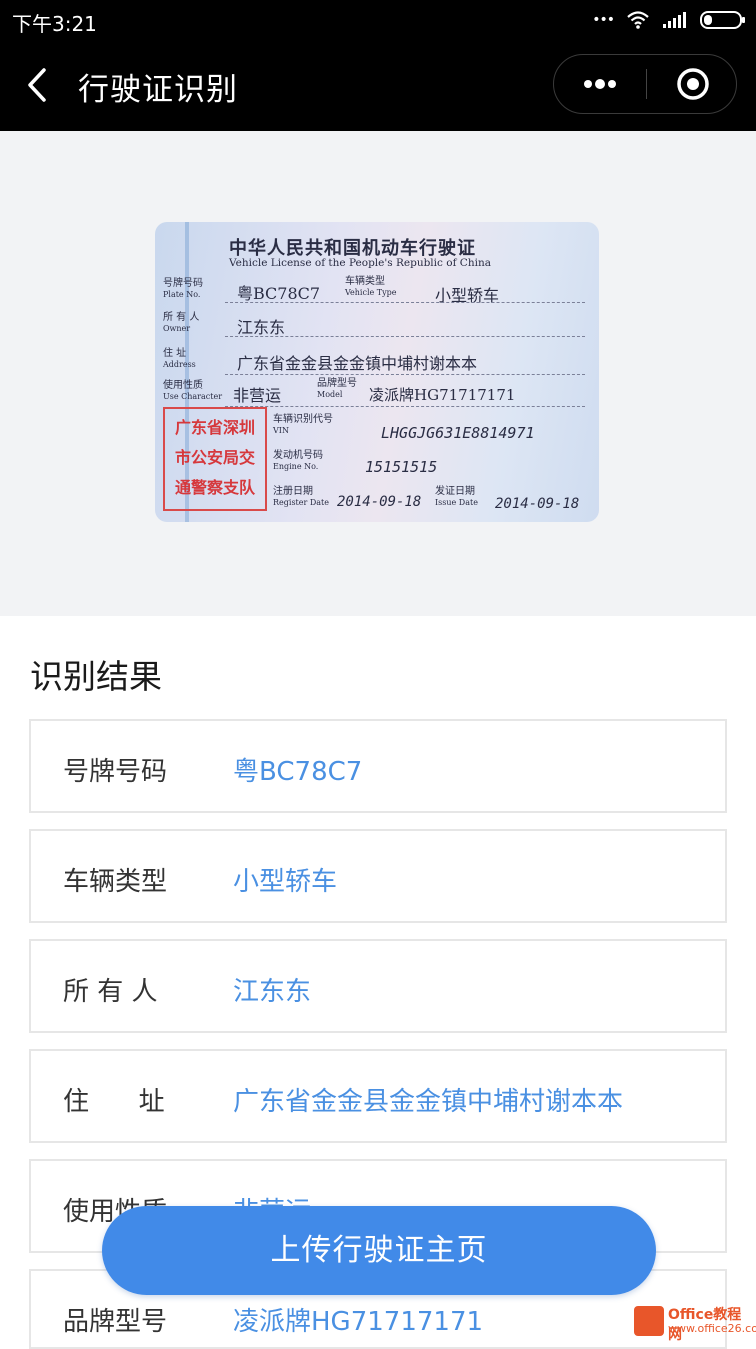 The image size is (756, 1349). Describe the element at coordinates (182, 294) in the screenshot. I see `label-en: Plate No.` at that location.